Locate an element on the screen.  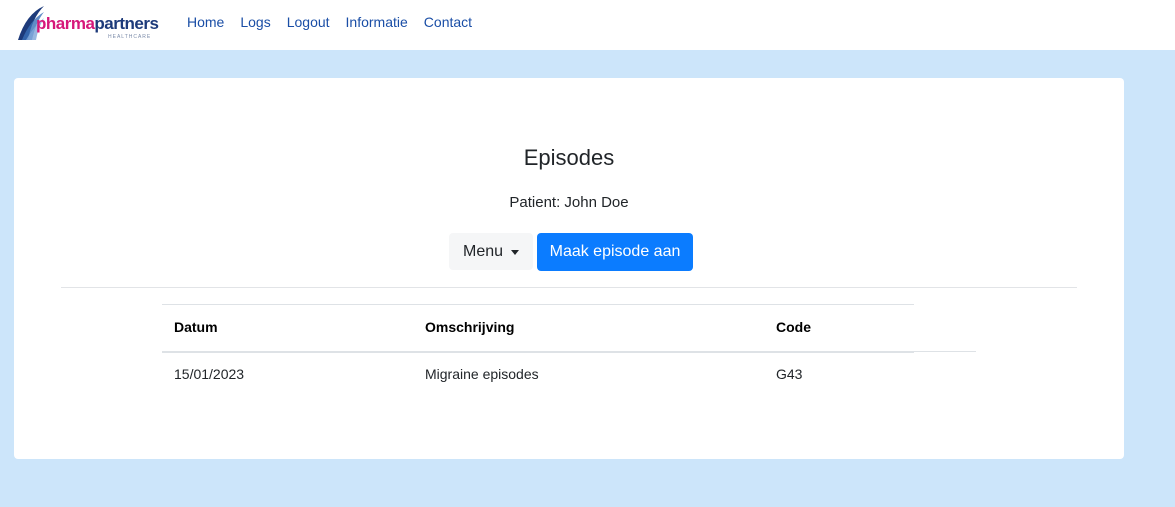
nav-link-logout: Logout is located at coordinates (308, 22).